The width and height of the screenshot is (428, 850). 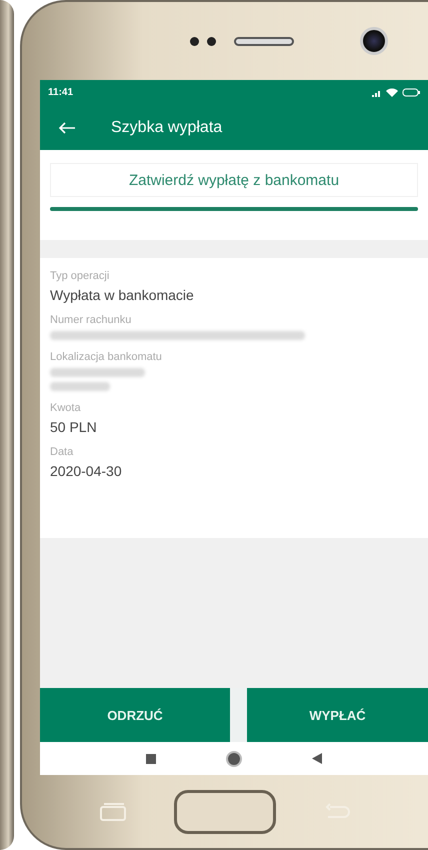 What do you see at coordinates (65, 408) in the screenshot?
I see `field-label: Kwota` at bounding box center [65, 408].